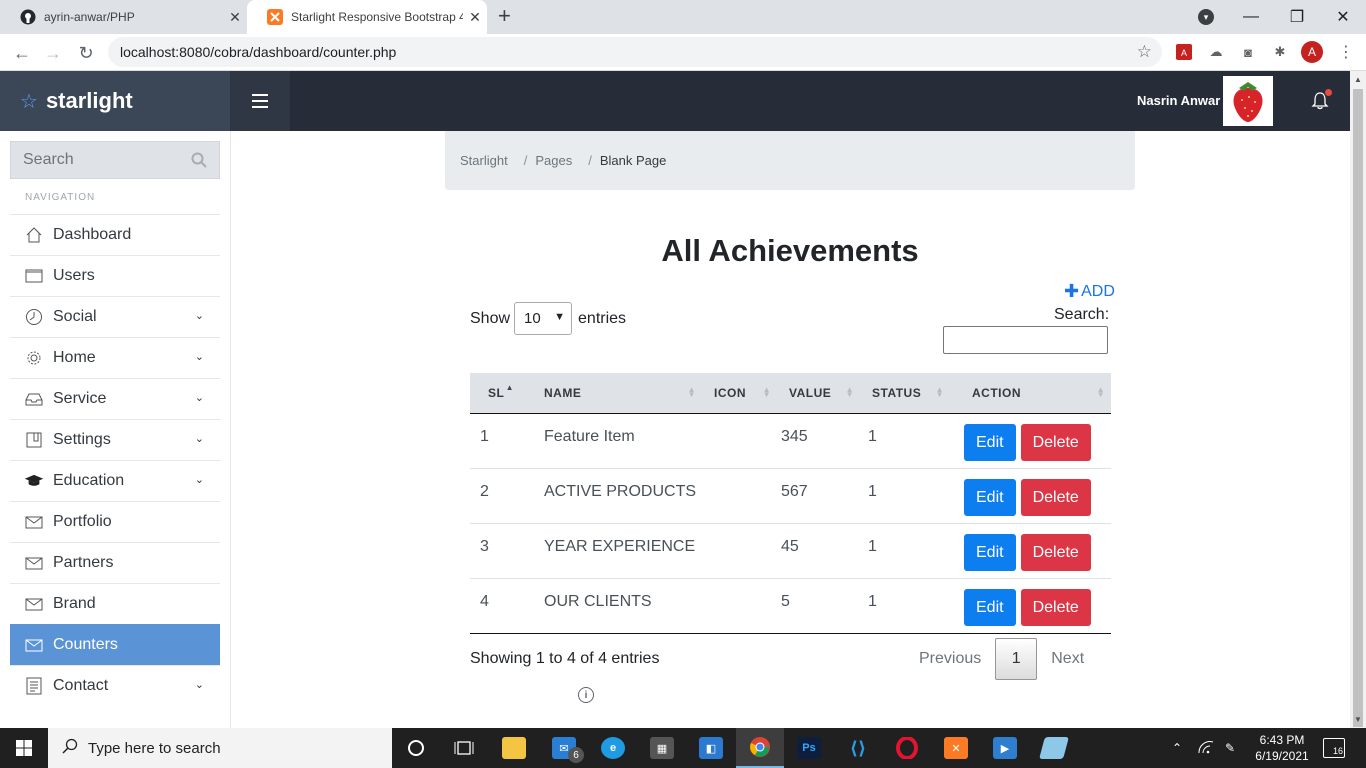  What do you see at coordinates (1343, 17) in the screenshot?
I see `close-window-icon: ✕` at bounding box center [1343, 17].